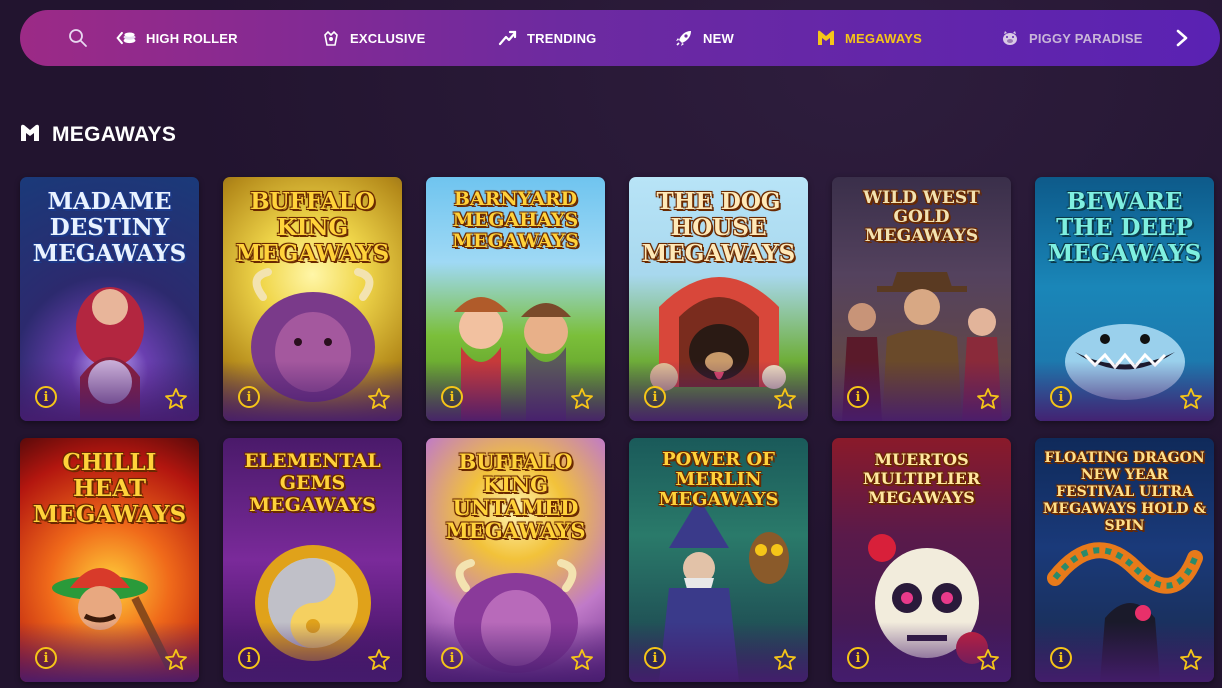 The width and height of the screenshot is (1222, 688). I want to click on nav-item-piggy-paradise: PIGGY PARADISE, so click(1071, 38).